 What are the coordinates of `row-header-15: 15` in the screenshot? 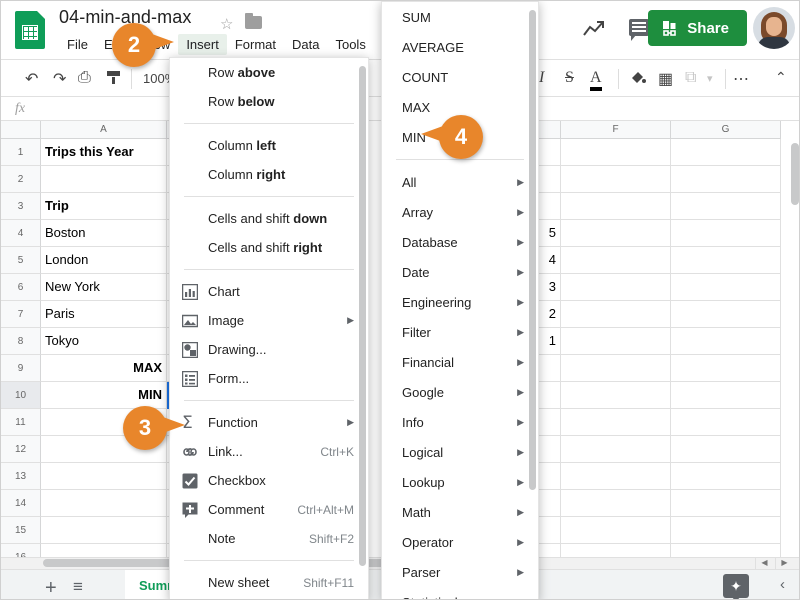 It's located at (21, 530).